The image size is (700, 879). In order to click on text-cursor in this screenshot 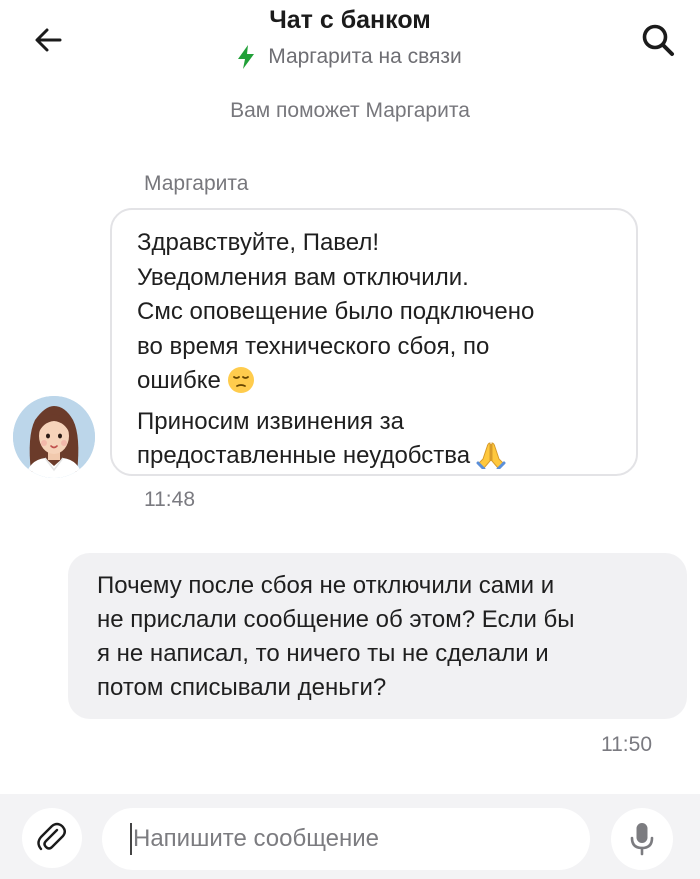, I will do `click(131, 839)`.